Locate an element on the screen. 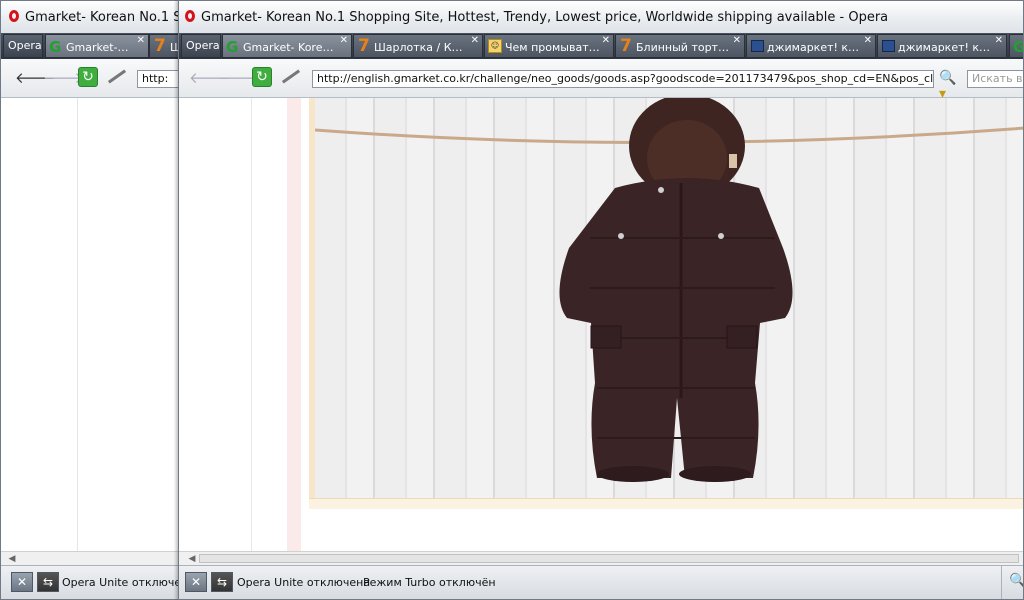  back-window-title: Gmarket- Korean No.1 S is located at coordinates (103, 17).